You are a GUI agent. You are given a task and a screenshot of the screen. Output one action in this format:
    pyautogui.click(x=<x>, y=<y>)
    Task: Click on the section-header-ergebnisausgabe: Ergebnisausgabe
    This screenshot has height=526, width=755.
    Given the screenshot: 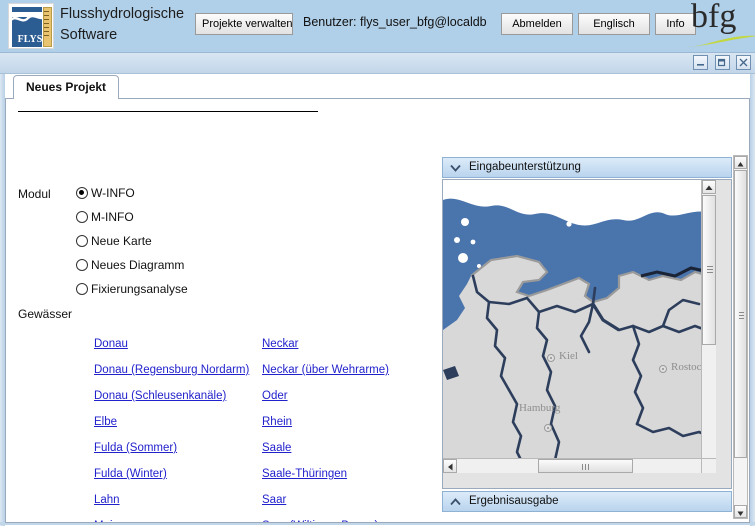 What is the action you would take?
    pyautogui.click(x=587, y=501)
    